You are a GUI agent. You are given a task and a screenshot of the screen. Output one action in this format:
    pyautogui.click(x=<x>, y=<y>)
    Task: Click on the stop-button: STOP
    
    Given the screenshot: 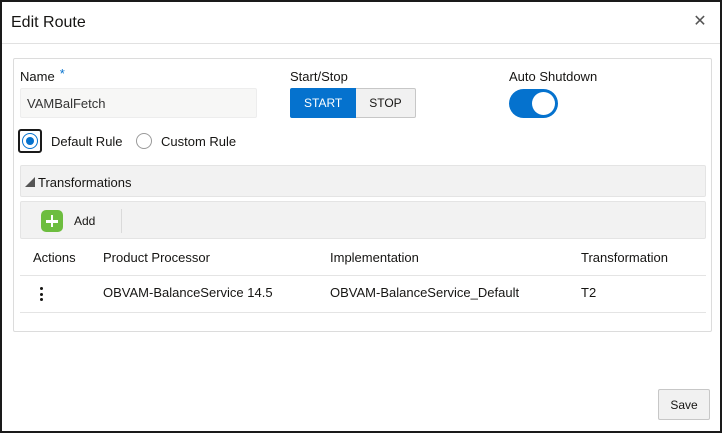 What is the action you would take?
    pyautogui.click(x=386, y=103)
    